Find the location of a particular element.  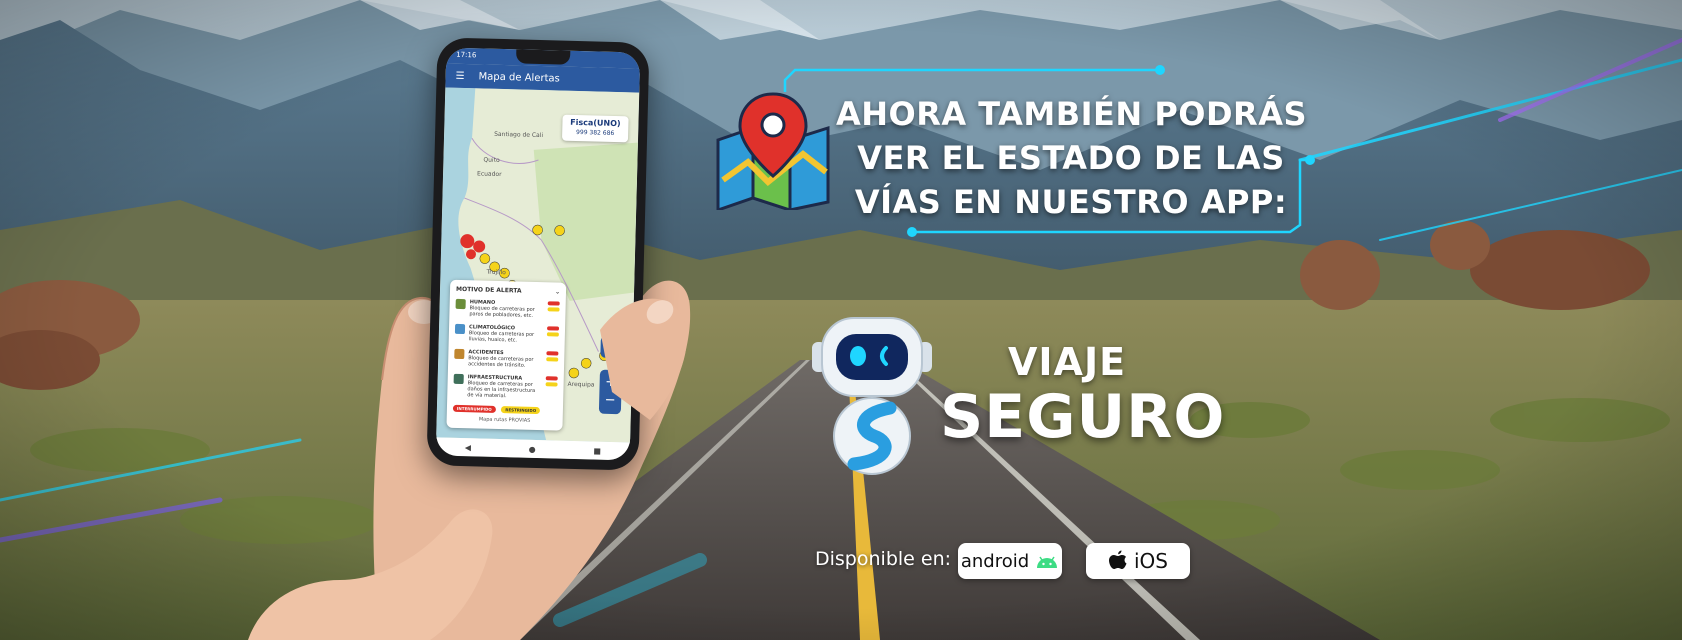

infrastructure-icon is located at coordinates (458, 379).